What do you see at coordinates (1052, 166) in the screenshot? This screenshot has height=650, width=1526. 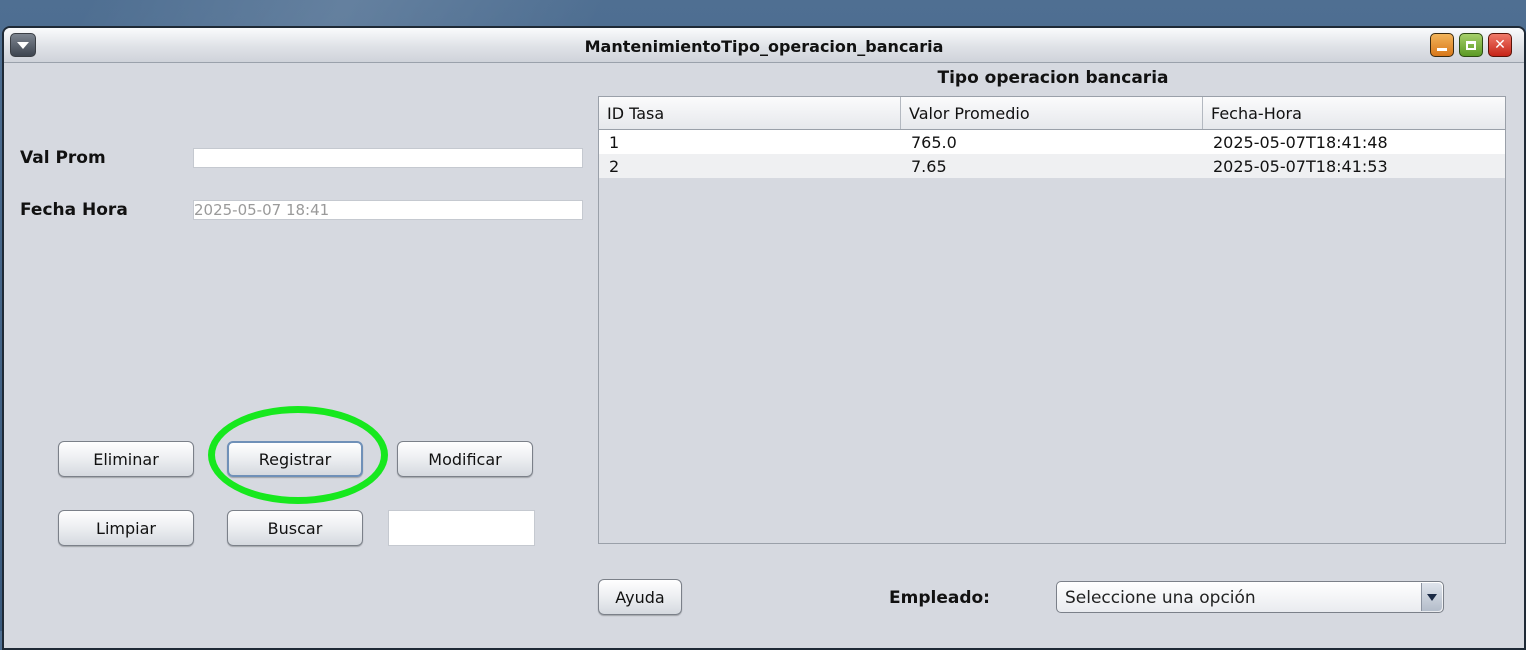 I see `table-row: 2 7.65 2025-05-07T18:41:53` at bounding box center [1052, 166].